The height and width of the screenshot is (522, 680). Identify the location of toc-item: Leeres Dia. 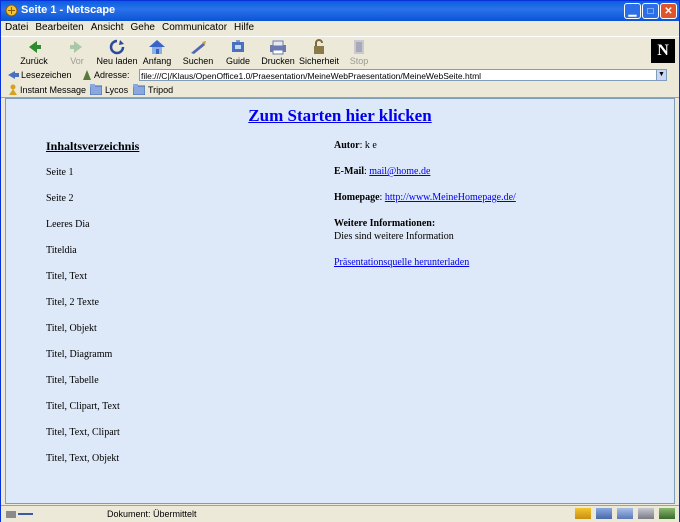
(68, 224).